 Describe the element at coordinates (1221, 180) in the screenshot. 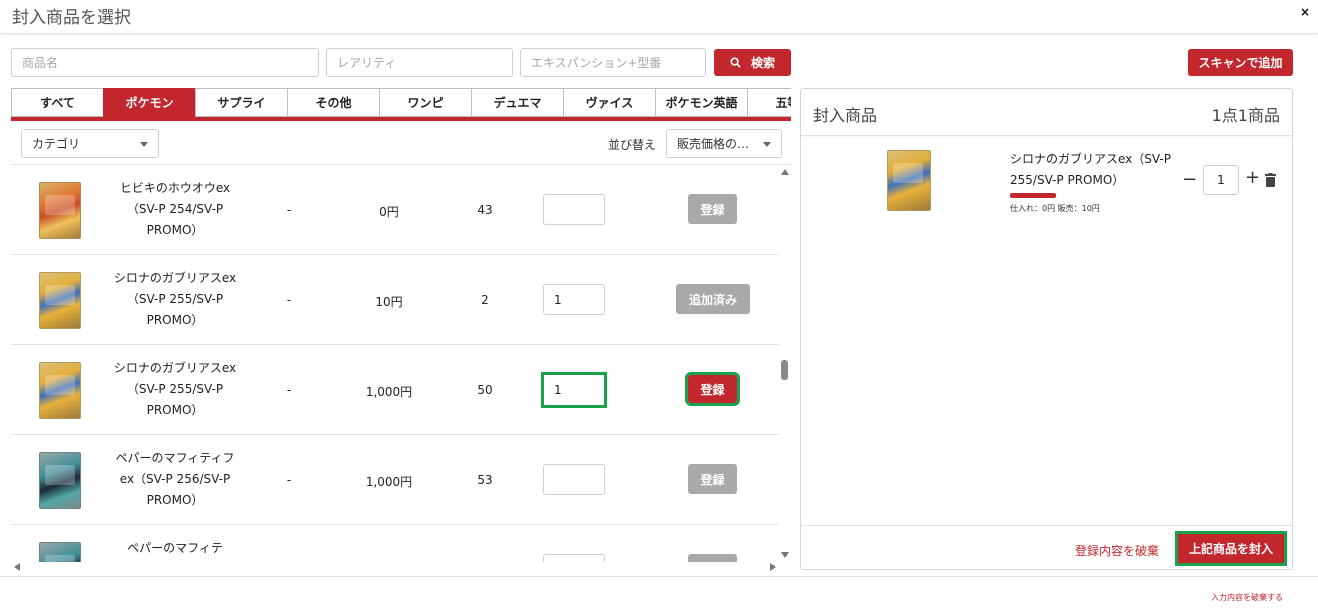

I see `selected-quantity: 1` at that location.